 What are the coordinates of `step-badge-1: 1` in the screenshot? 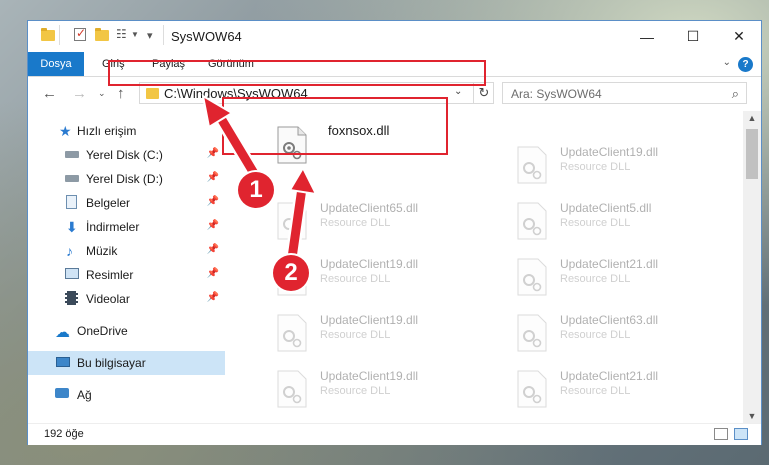 It's located at (256, 190).